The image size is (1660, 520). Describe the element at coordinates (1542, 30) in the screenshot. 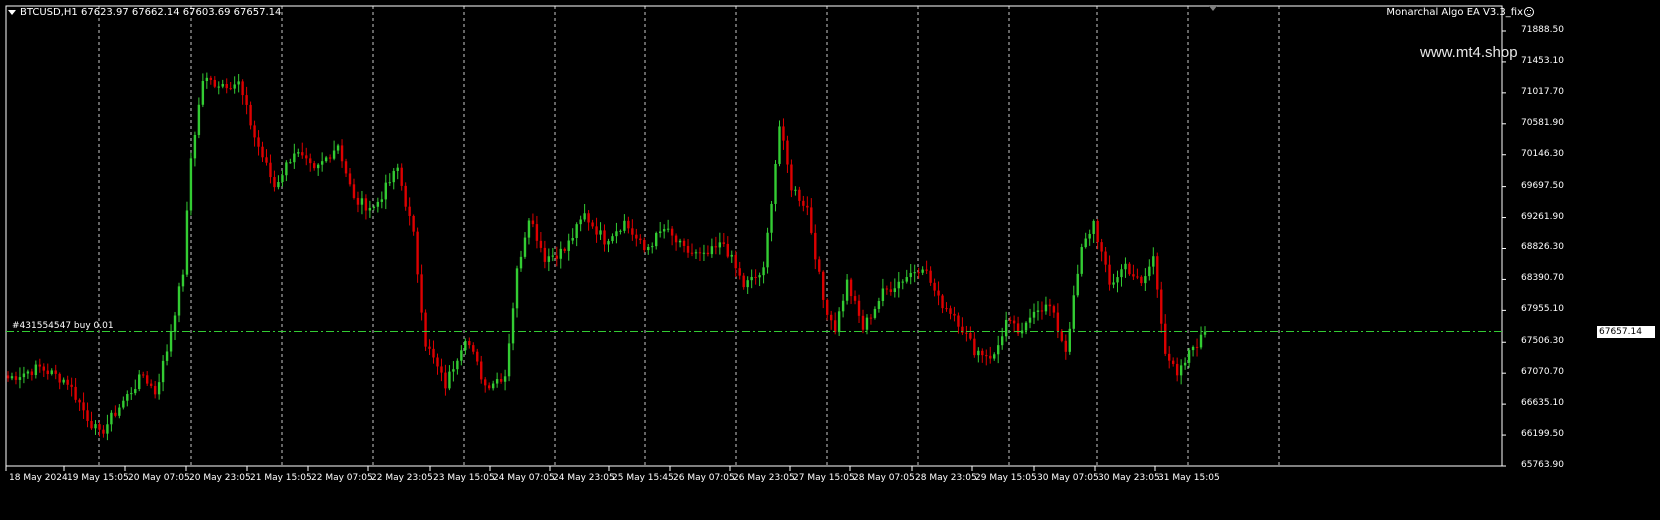

I see `price-label: 71888.50` at that location.